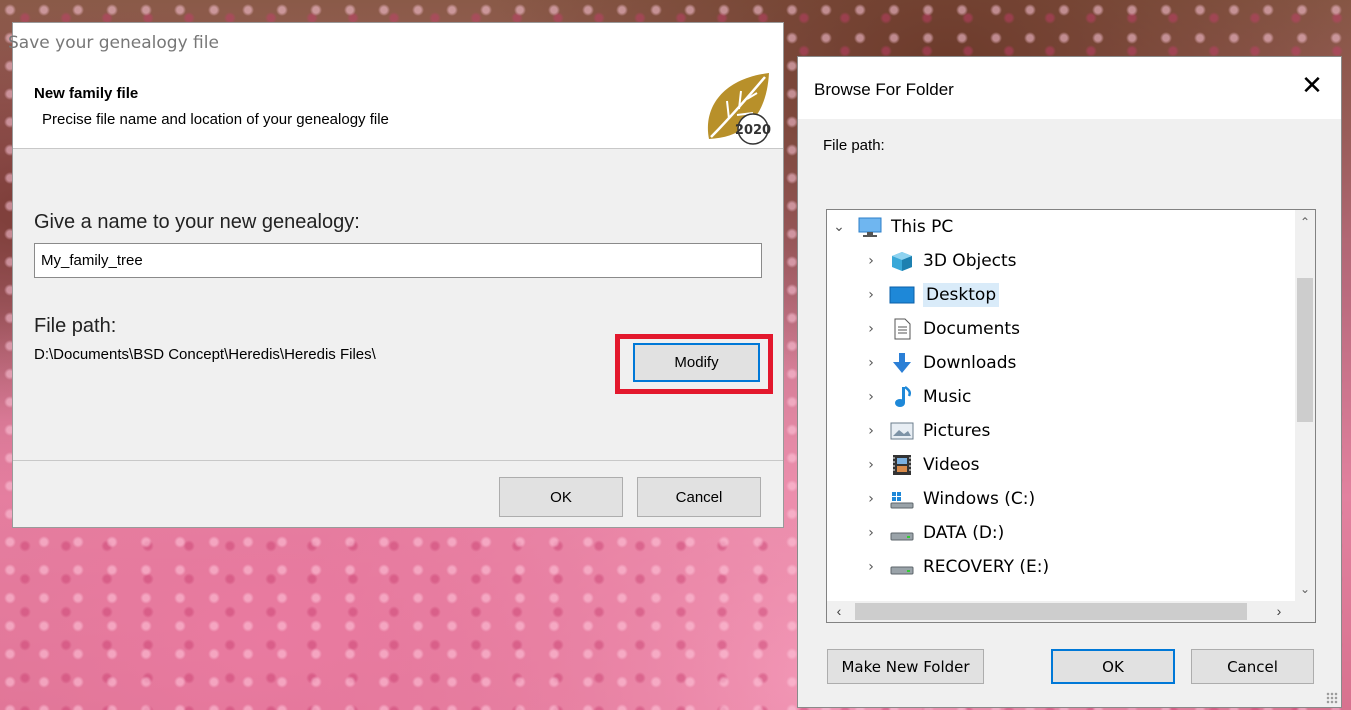 This screenshot has width=1351, height=710. What do you see at coordinates (902, 465) in the screenshot?
I see `videos-icon` at bounding box center [902, 465].